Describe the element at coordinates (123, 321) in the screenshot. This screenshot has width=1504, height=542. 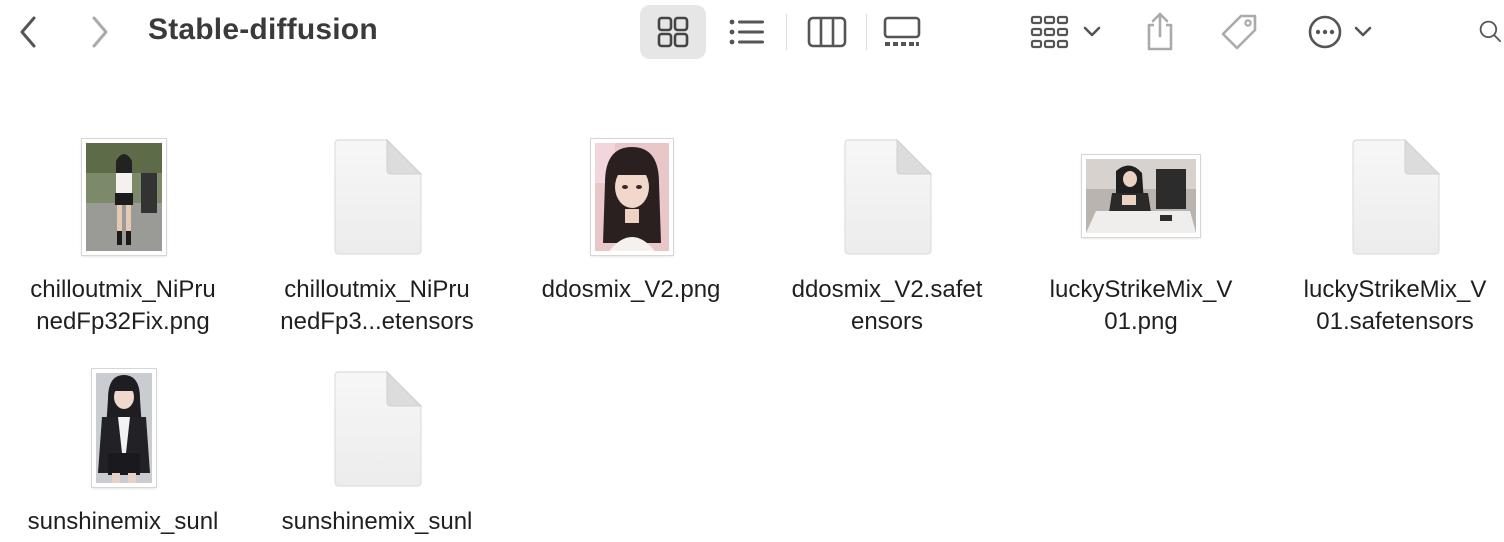
I see `file-name-line: nedFp32Fix.png` at that location.